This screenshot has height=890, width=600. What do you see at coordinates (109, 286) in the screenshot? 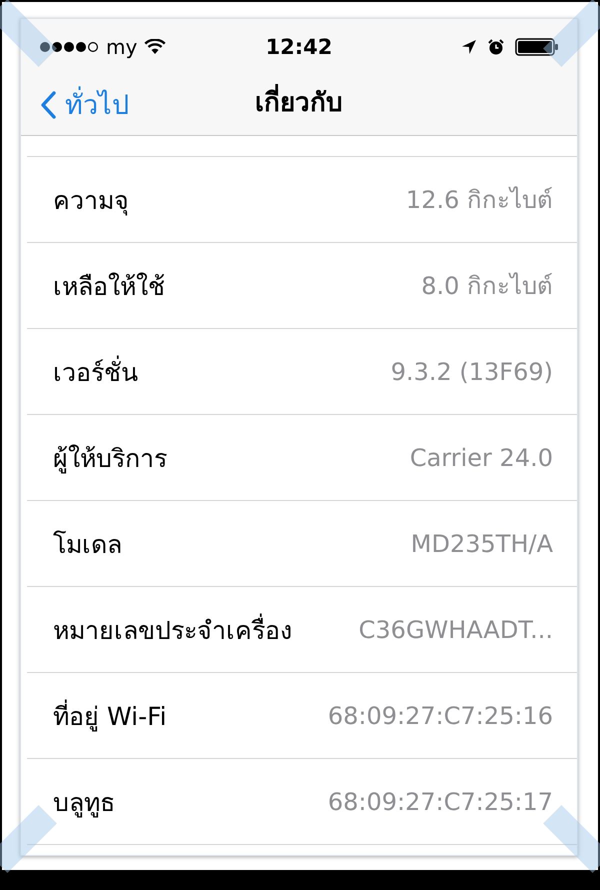
I see `row-label: เหลือให้ใช้` at bounding box center [109, 286].